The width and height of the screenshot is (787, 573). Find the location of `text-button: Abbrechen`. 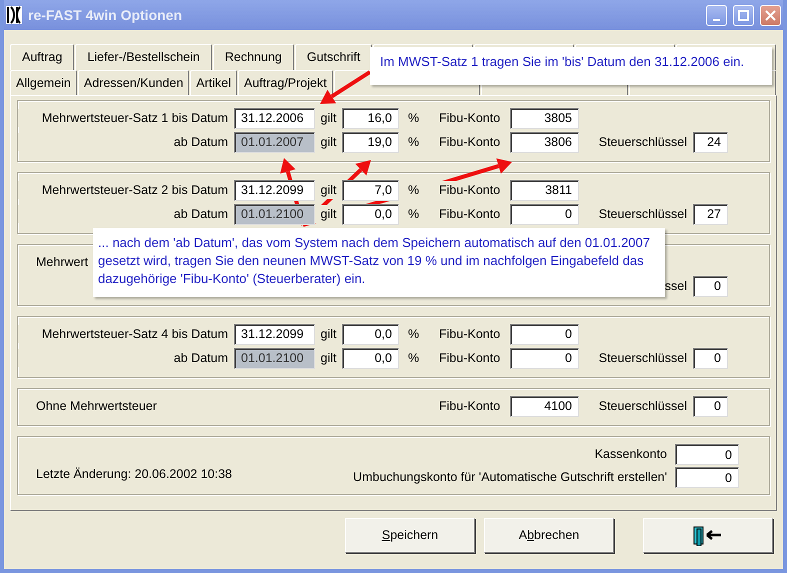

text-button: Abbrechen is located at coordinates (549, 535).